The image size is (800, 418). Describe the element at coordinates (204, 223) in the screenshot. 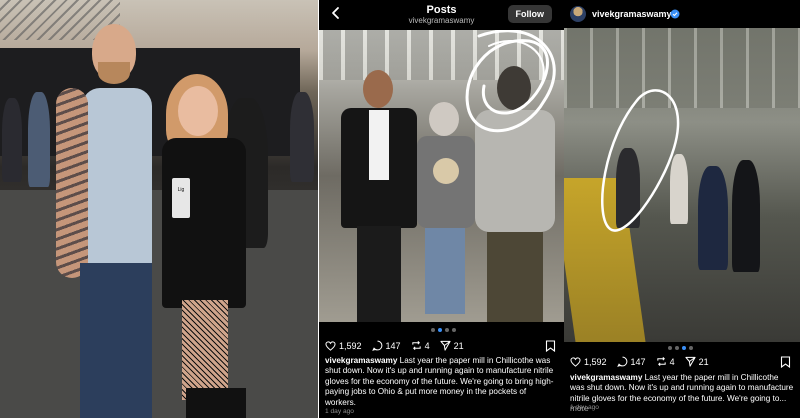

I see `black-dress` at that location.